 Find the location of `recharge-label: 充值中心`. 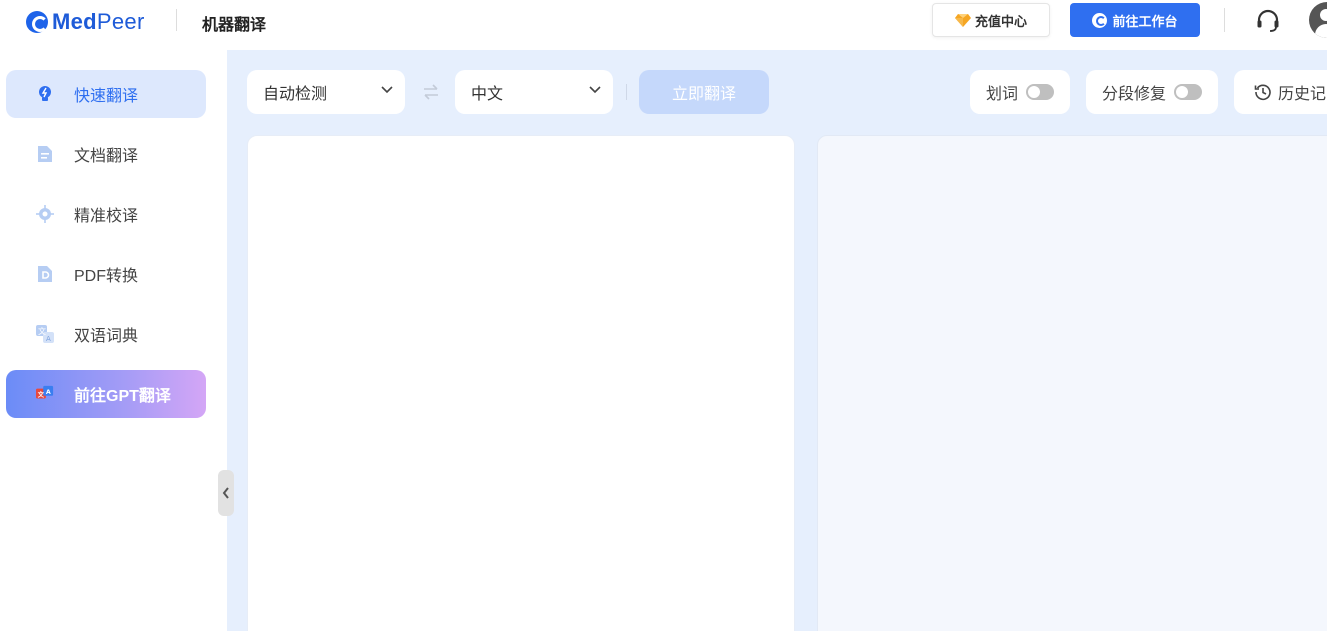

recharge-label: 充值中心 is located at coordinates (1000, 21).